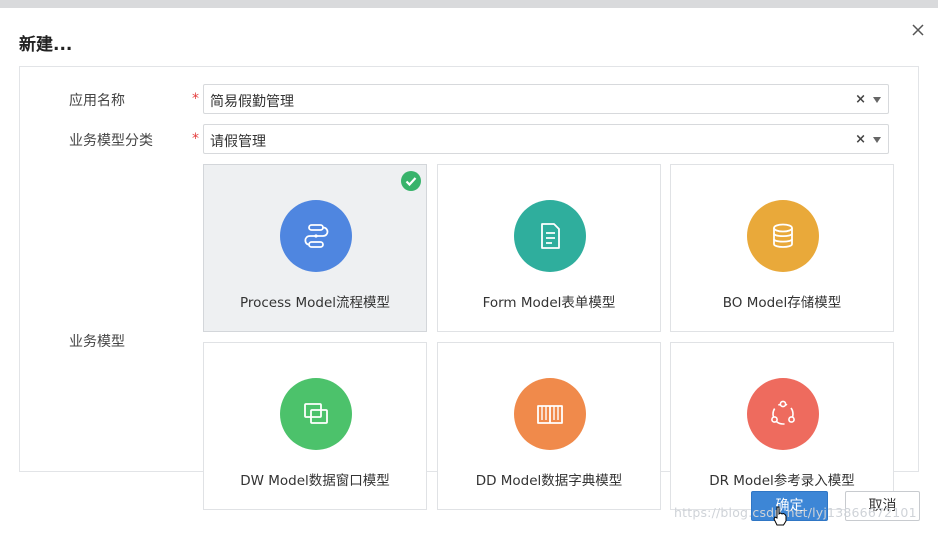 The width and height of the screenshot is (938, 540). I want to click on model-card-dd: DD Model数据字典模型, so click(549, 426).